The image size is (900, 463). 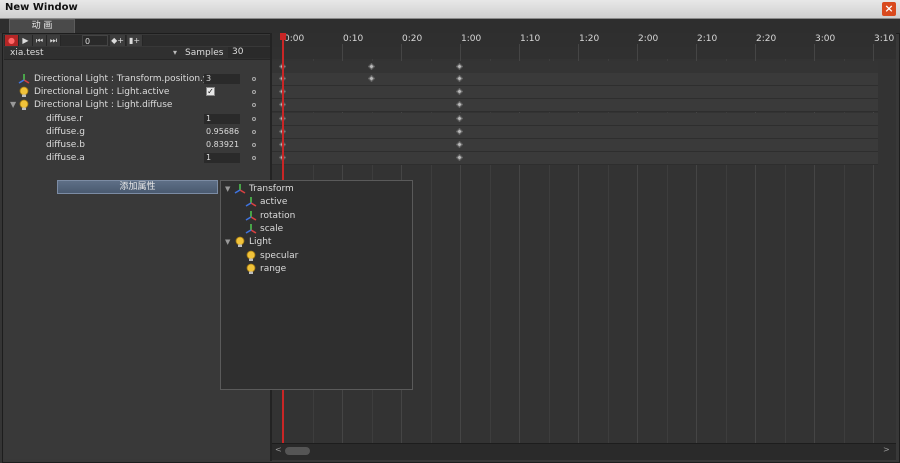 What do you see at coordinates (65, 132) in the screenshot?
I see `property-label: diffuse.g` at bounding box center [65, 132].